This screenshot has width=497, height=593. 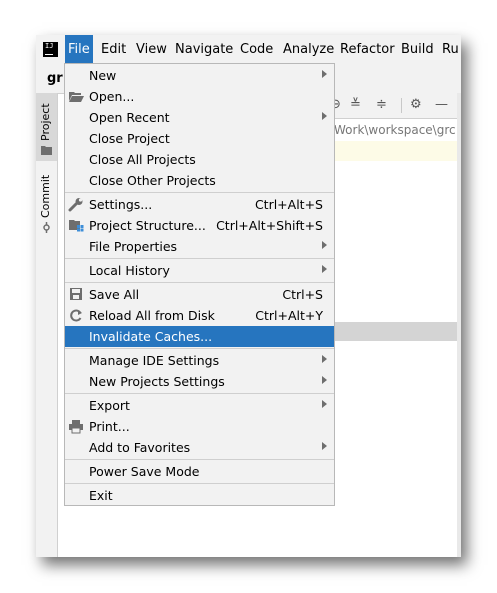 What do you see at coordinates (199, 495) in the screenshot?
I see `menu-item-exit: Exit` at bounding box center [199, 495].